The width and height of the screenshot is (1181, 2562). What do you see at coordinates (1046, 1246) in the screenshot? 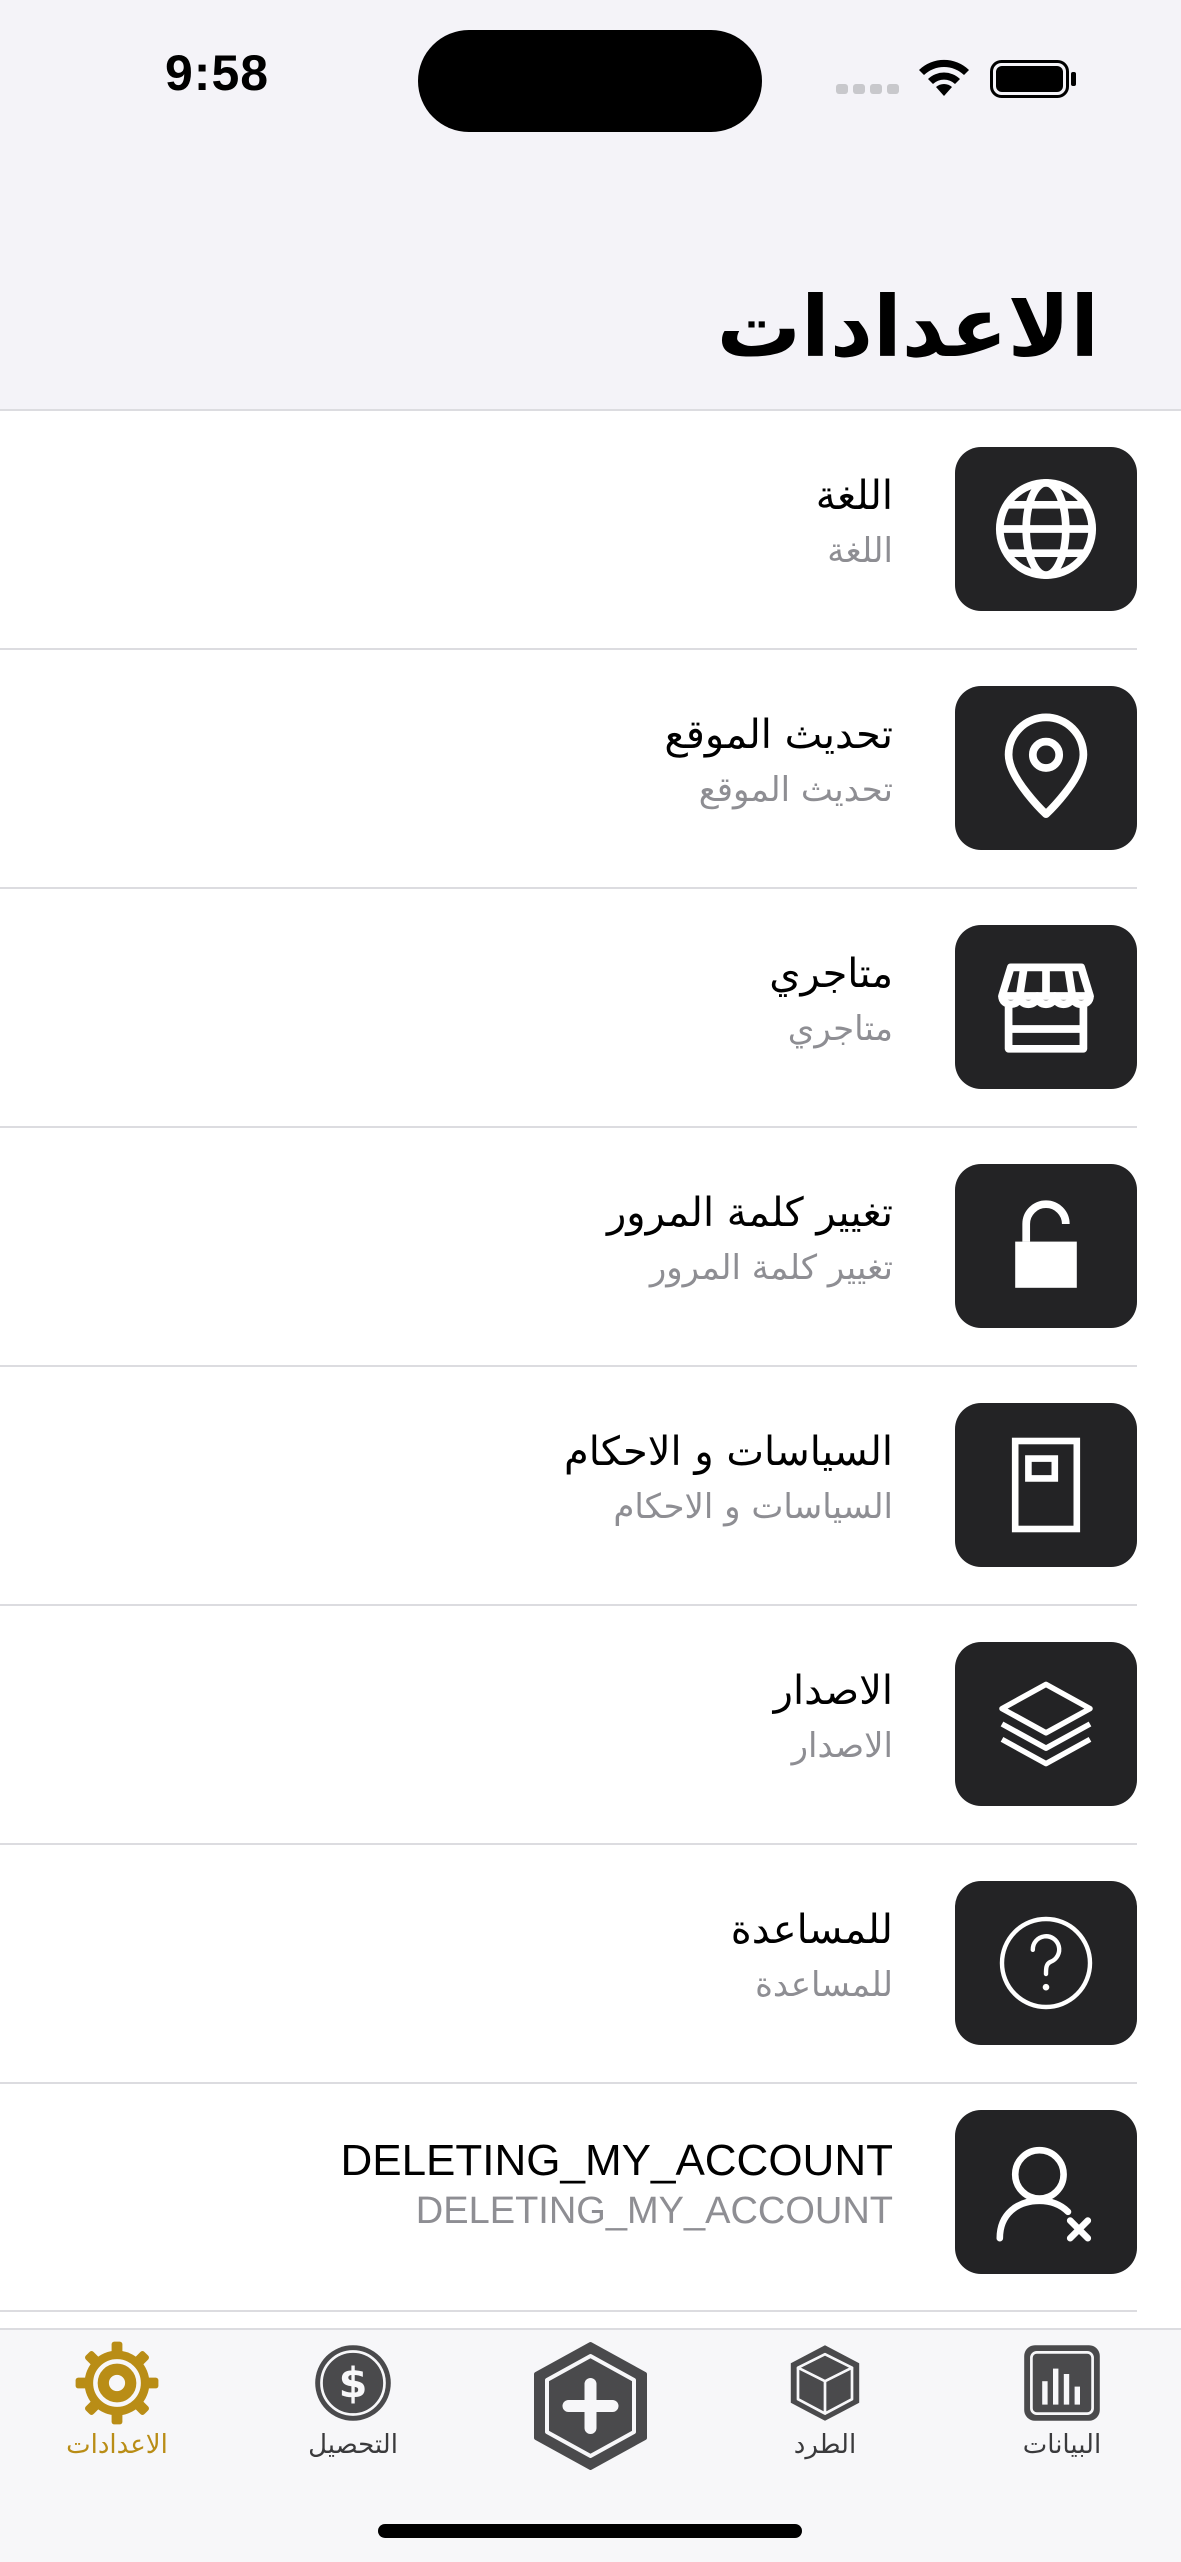
I see `unlock-icon` at bounding box center [1046, 1246].